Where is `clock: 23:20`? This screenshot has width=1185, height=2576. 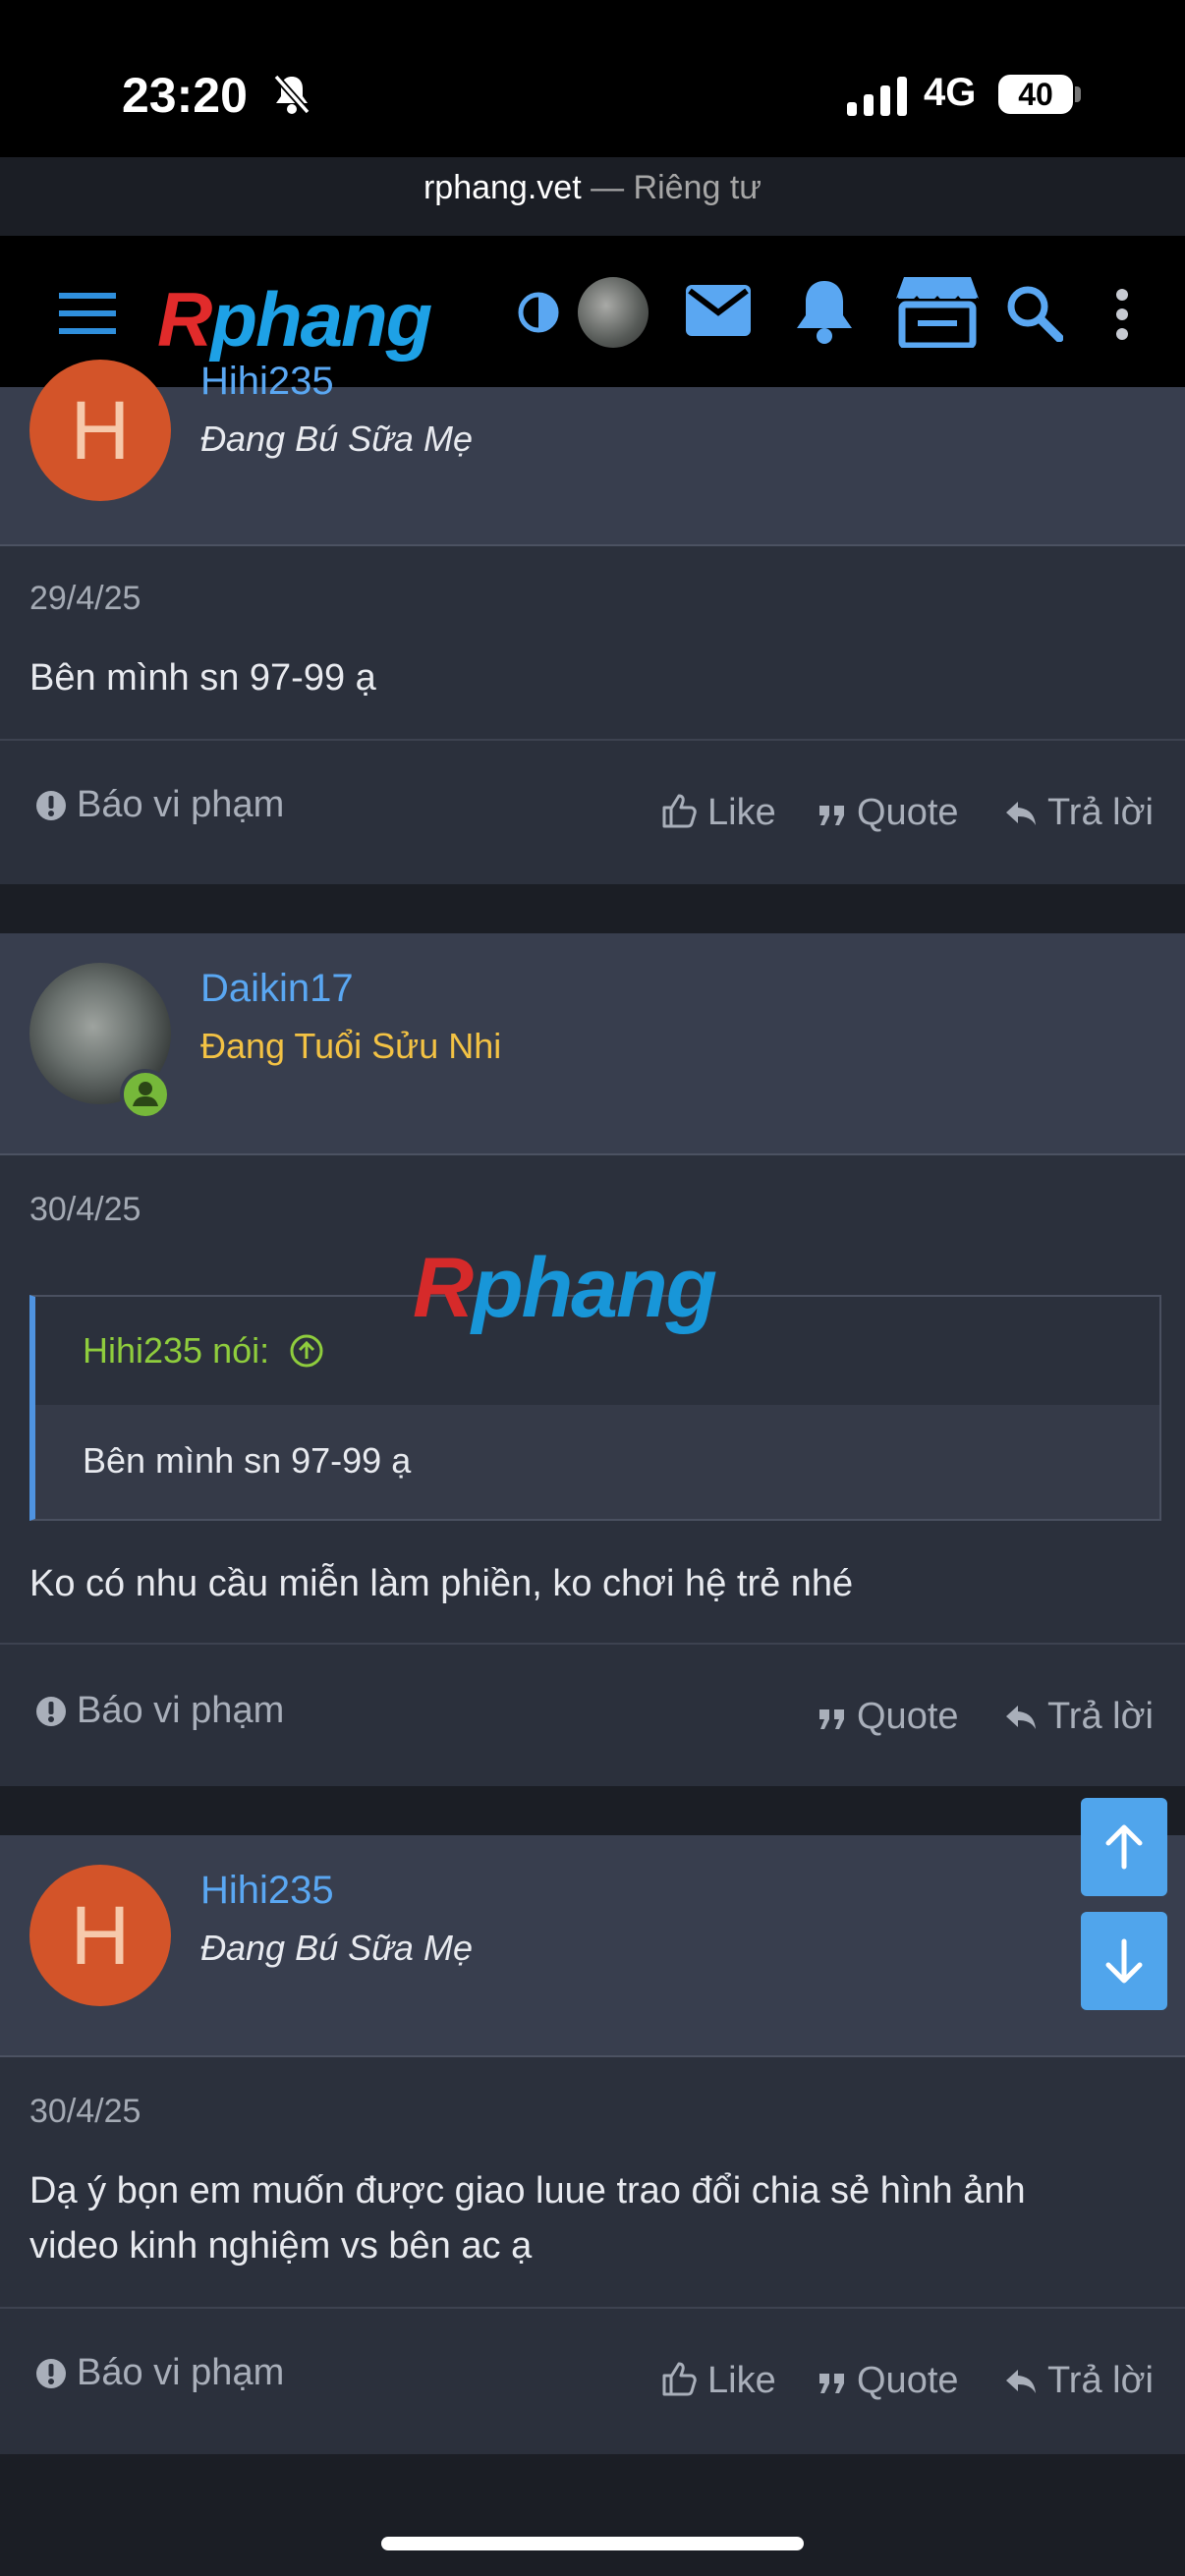
clock: 23:20 is located at coordinates (185, 95).